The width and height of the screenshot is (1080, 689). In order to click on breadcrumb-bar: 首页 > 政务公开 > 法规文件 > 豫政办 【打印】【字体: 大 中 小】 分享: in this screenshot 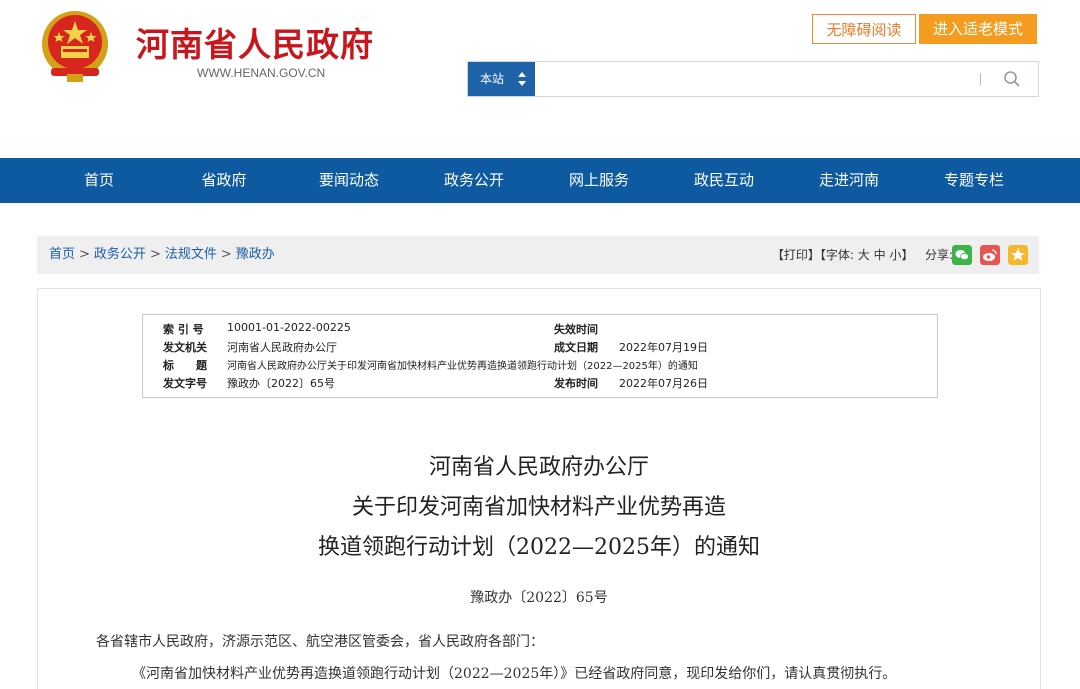, I will do `click(538, 255)`.